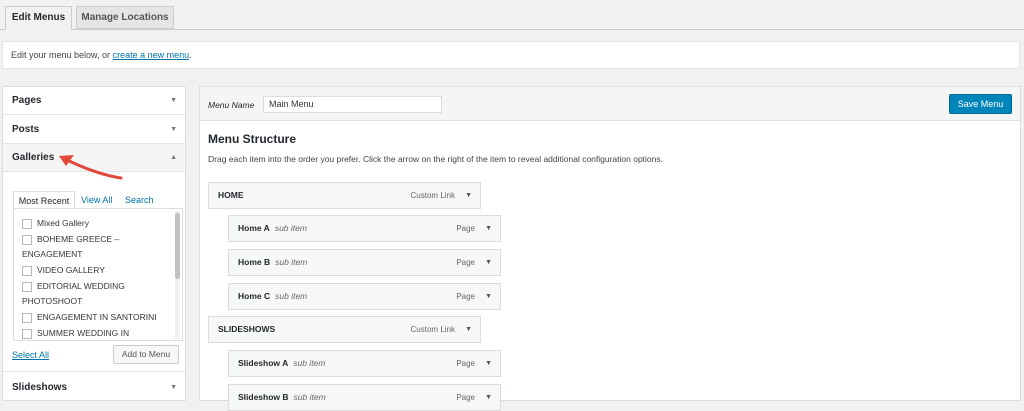  I want to click on menu-item: Home A sub item Page ▼, so click(364, 228).